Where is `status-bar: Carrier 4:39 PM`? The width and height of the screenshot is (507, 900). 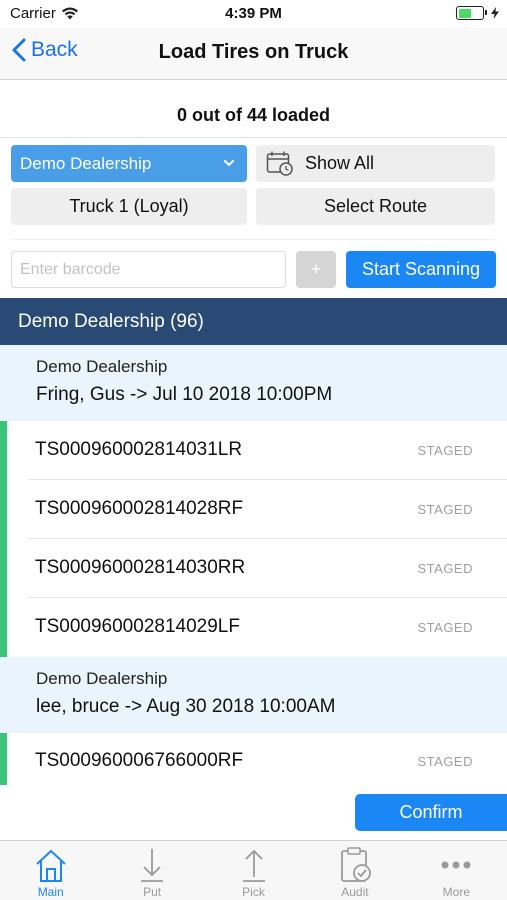 status-bar: Carrier 4:39 PM is located at coordinates (253, 14).